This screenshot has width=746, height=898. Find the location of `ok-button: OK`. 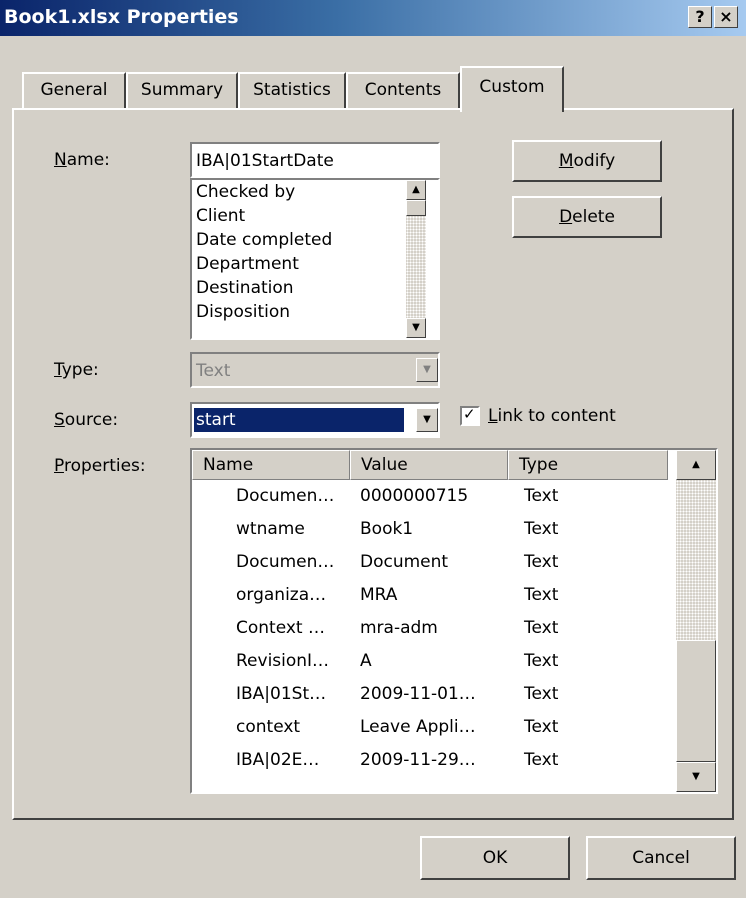

ok-button: OK is located at coordinates (495, 858).